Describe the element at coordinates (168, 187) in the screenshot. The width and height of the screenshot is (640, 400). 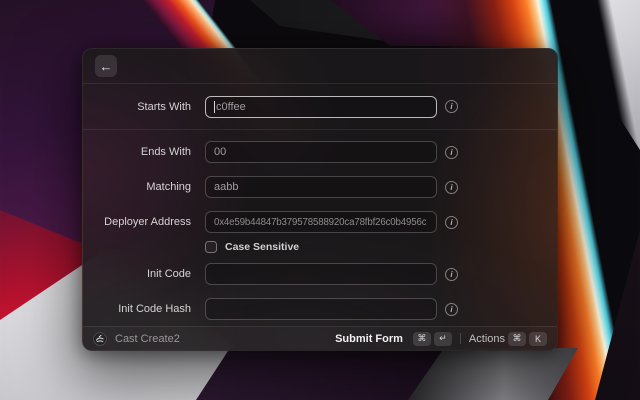
I see `field-label: Matching` at that location.